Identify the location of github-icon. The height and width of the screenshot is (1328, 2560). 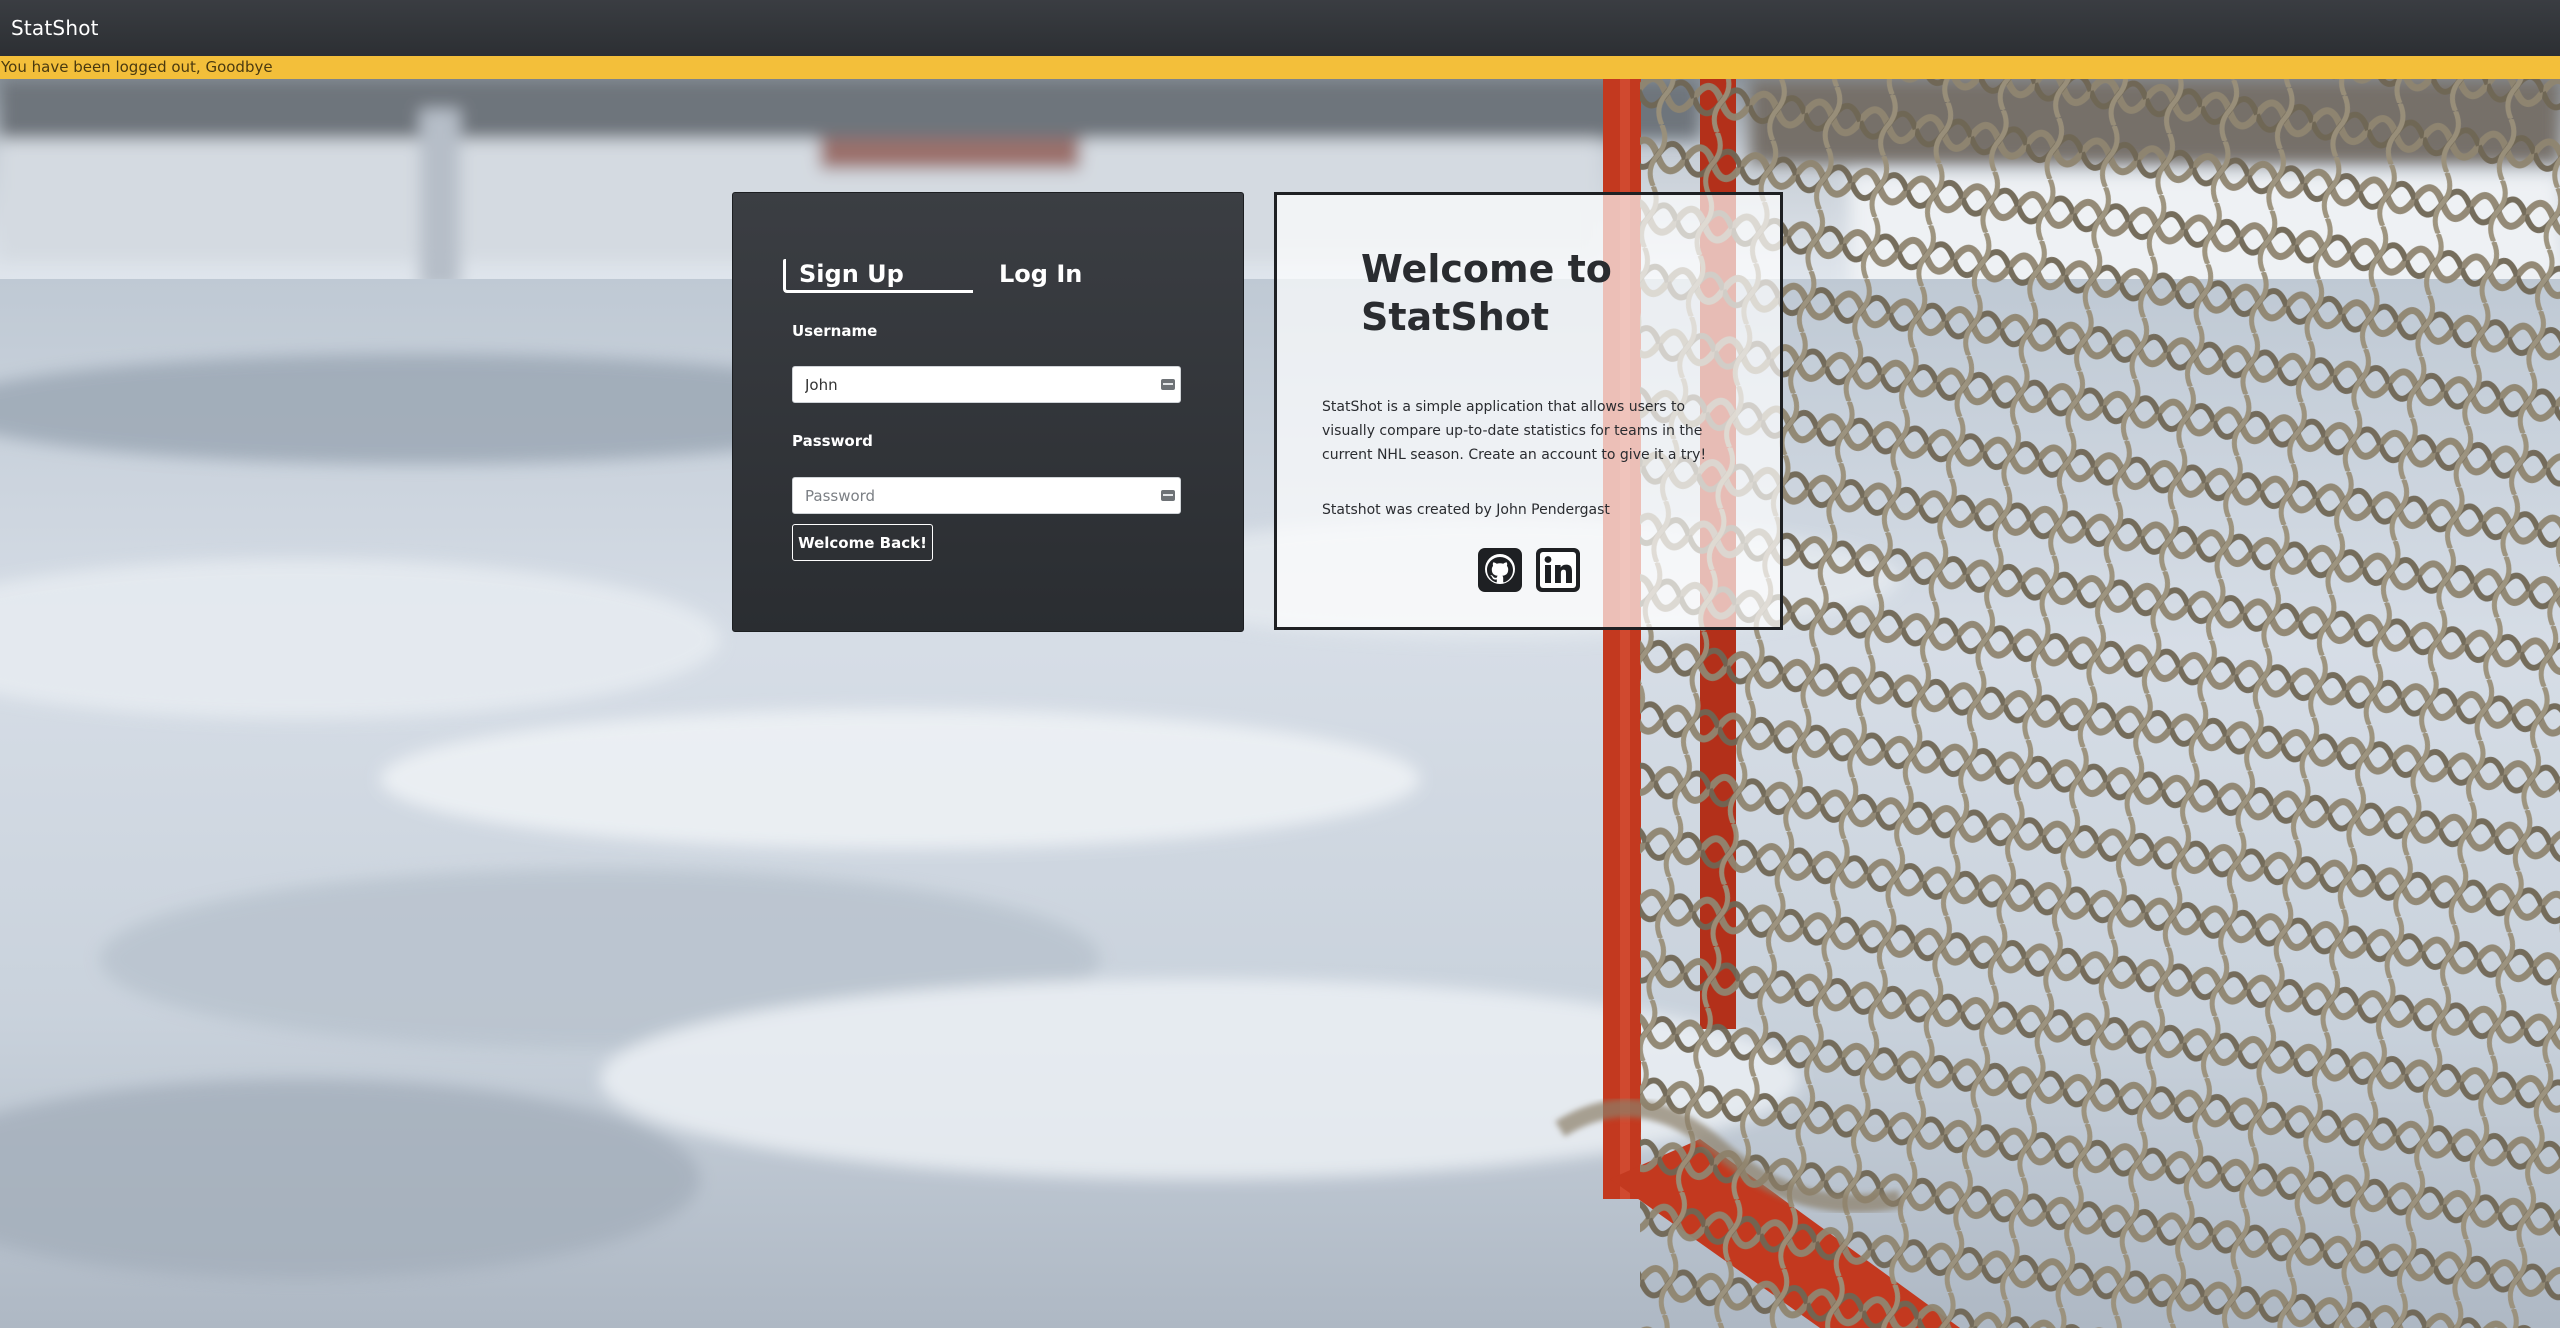
(1500, 570).